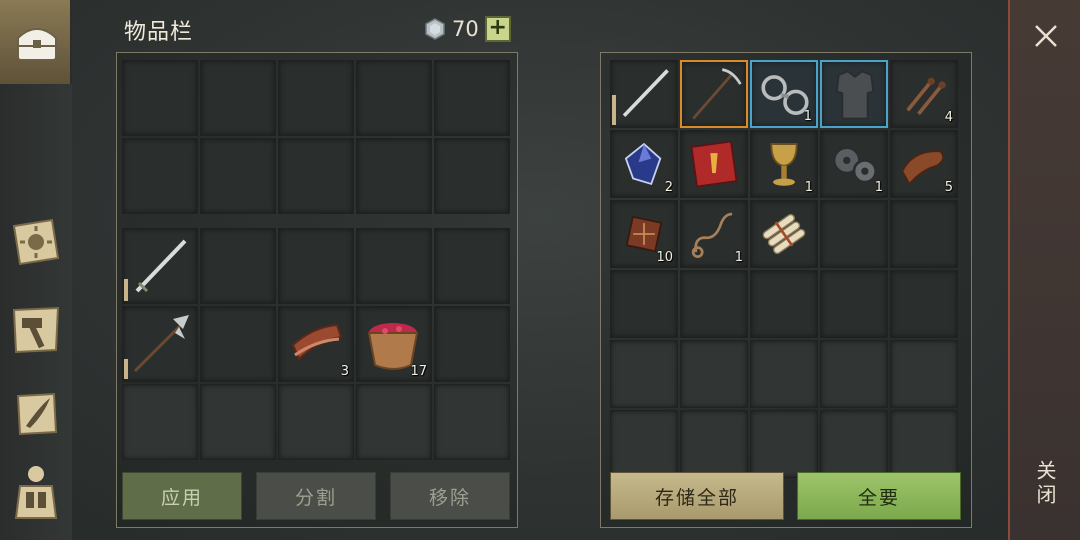 This screenshot has width=1080, height=540. I want to click on hammer-icon, so click(36, 330).